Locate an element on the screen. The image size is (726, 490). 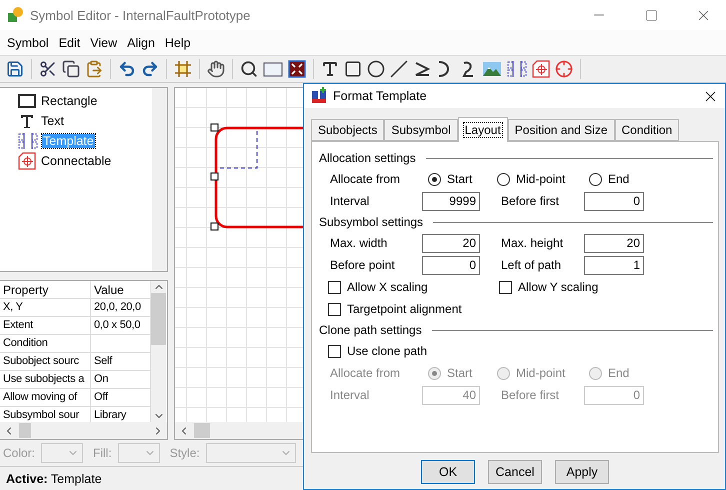
rectangle-icon is located at coordinates (27, 101).